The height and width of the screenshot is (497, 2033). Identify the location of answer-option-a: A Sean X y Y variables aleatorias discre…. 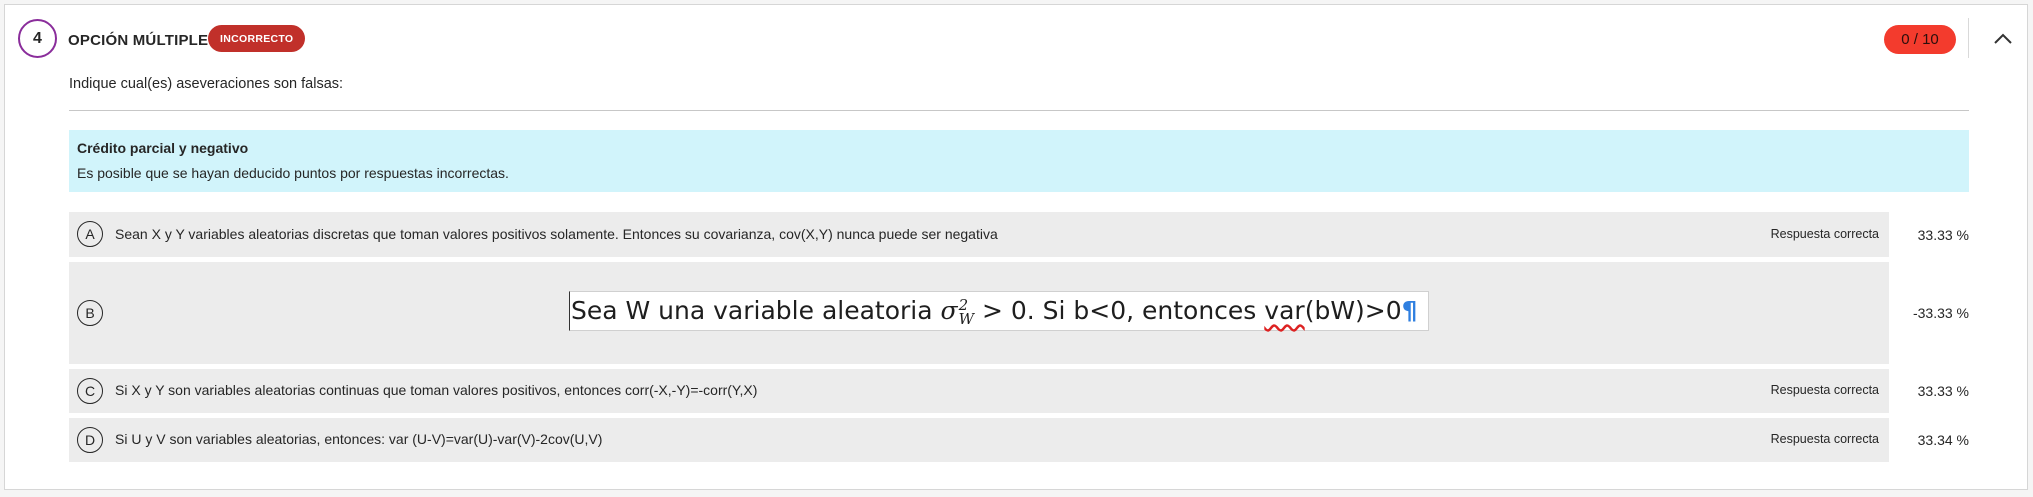
(979, 234).